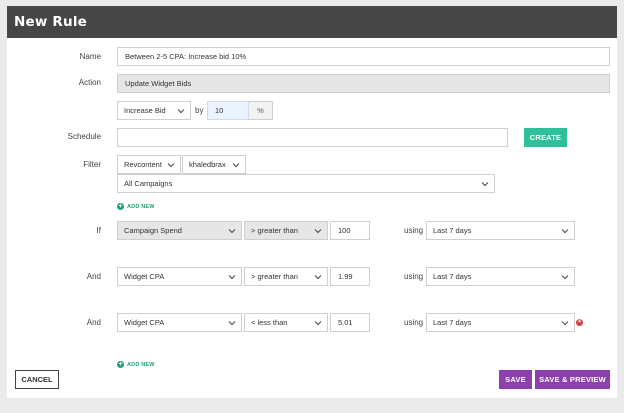 This screenshot has height=413, width=624. I want to click on bid-unit-addon: %, so click(261, 110).